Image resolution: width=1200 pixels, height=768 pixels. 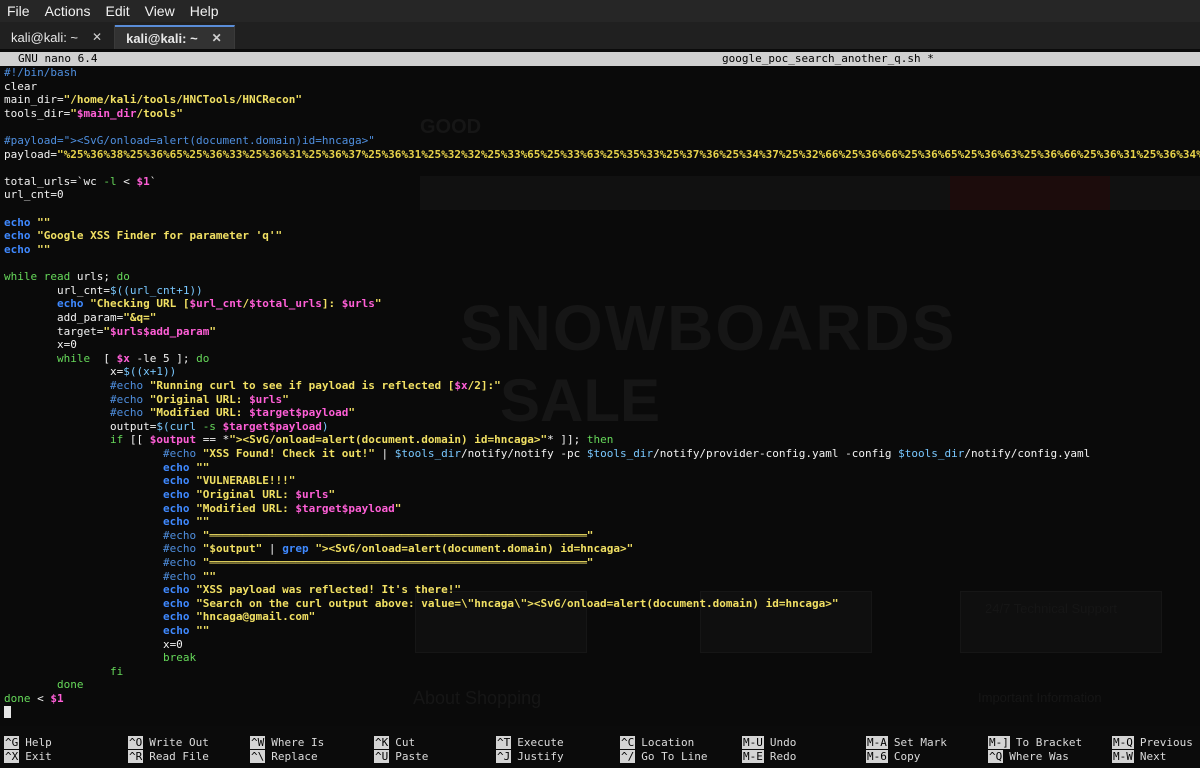 What do you see at coordinates (19, 11) in the screenshot?
I see `menu-file: File` at bounding box center [19, 11].